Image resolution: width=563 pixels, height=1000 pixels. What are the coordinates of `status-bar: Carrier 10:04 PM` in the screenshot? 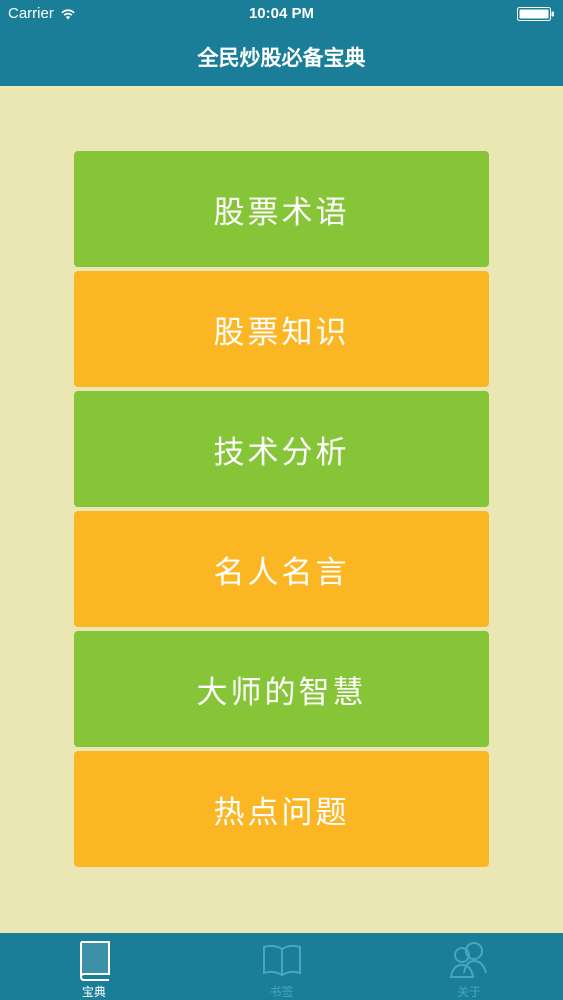 It's located at (281, 14).